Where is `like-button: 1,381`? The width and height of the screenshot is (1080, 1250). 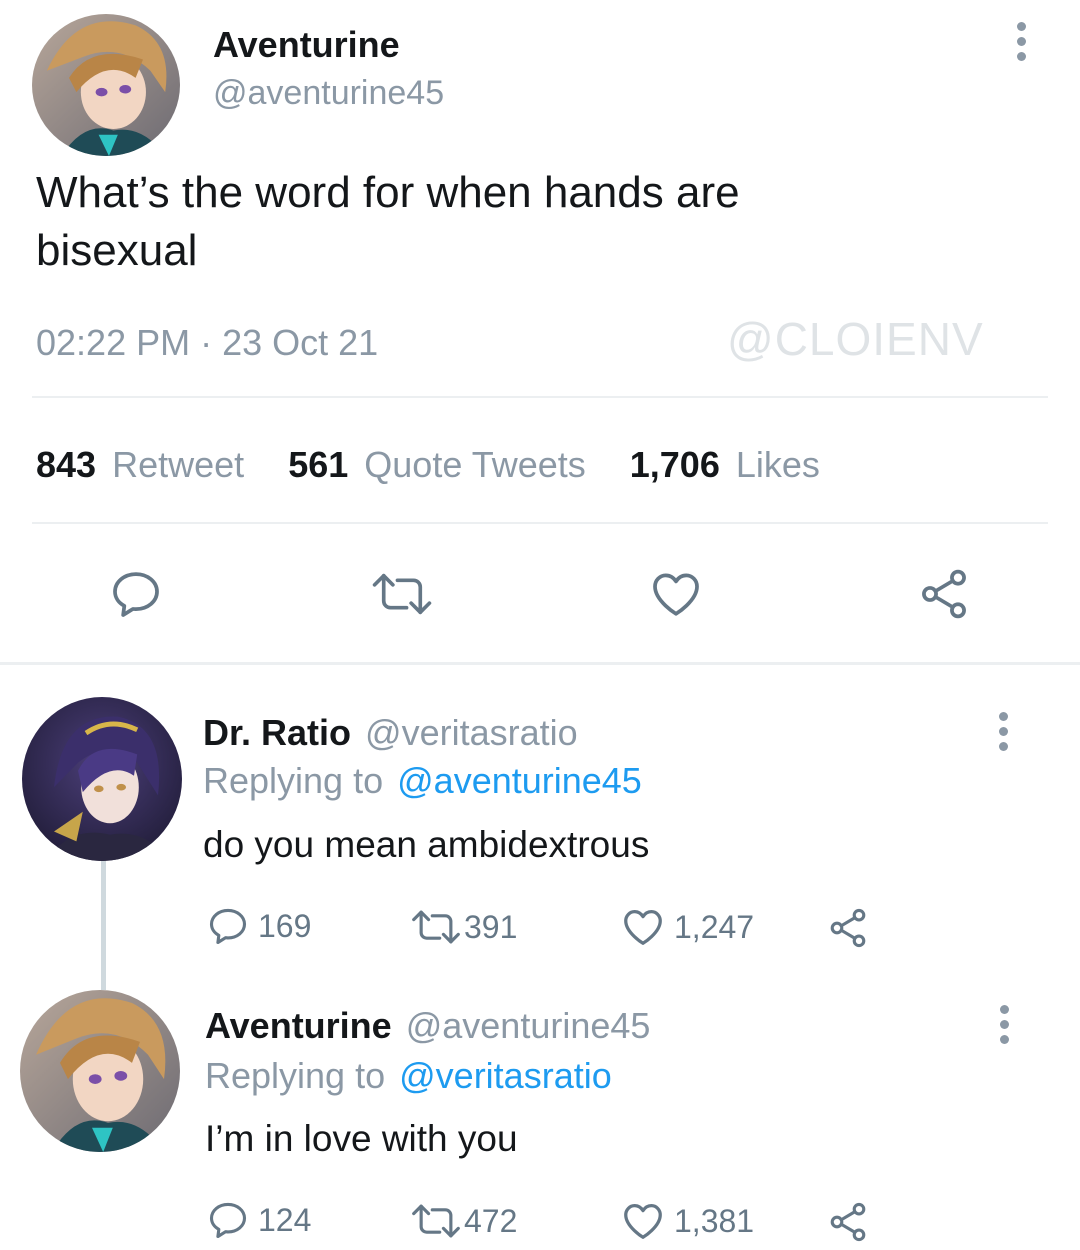 like-button: 1,381 is located at coordinates (687, 1221).